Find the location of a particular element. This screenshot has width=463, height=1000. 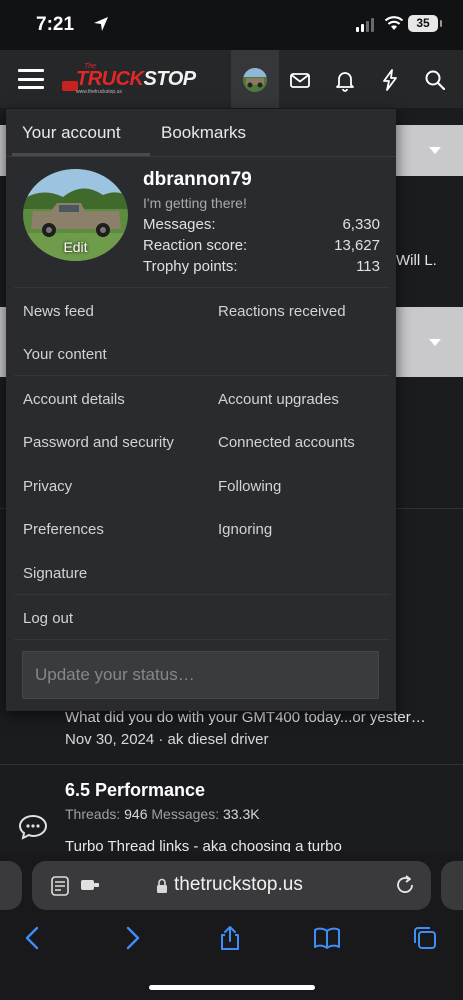

link-account-upgrades: Account upgrades is located at coordinates (278, 399).